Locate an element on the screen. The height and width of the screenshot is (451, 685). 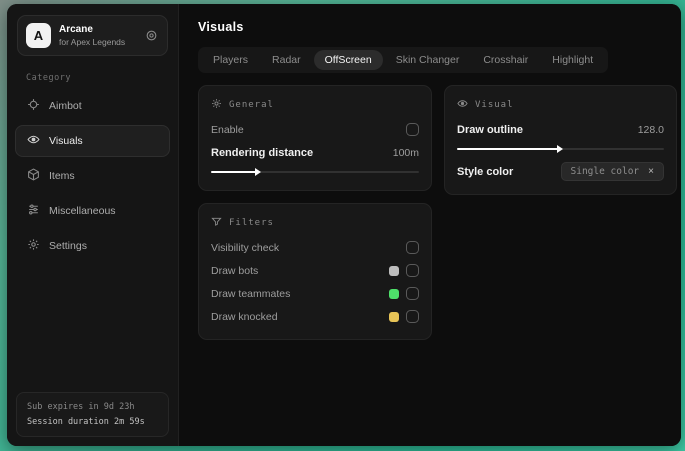
draw-outline-slider is located at coordinates (560, 149).